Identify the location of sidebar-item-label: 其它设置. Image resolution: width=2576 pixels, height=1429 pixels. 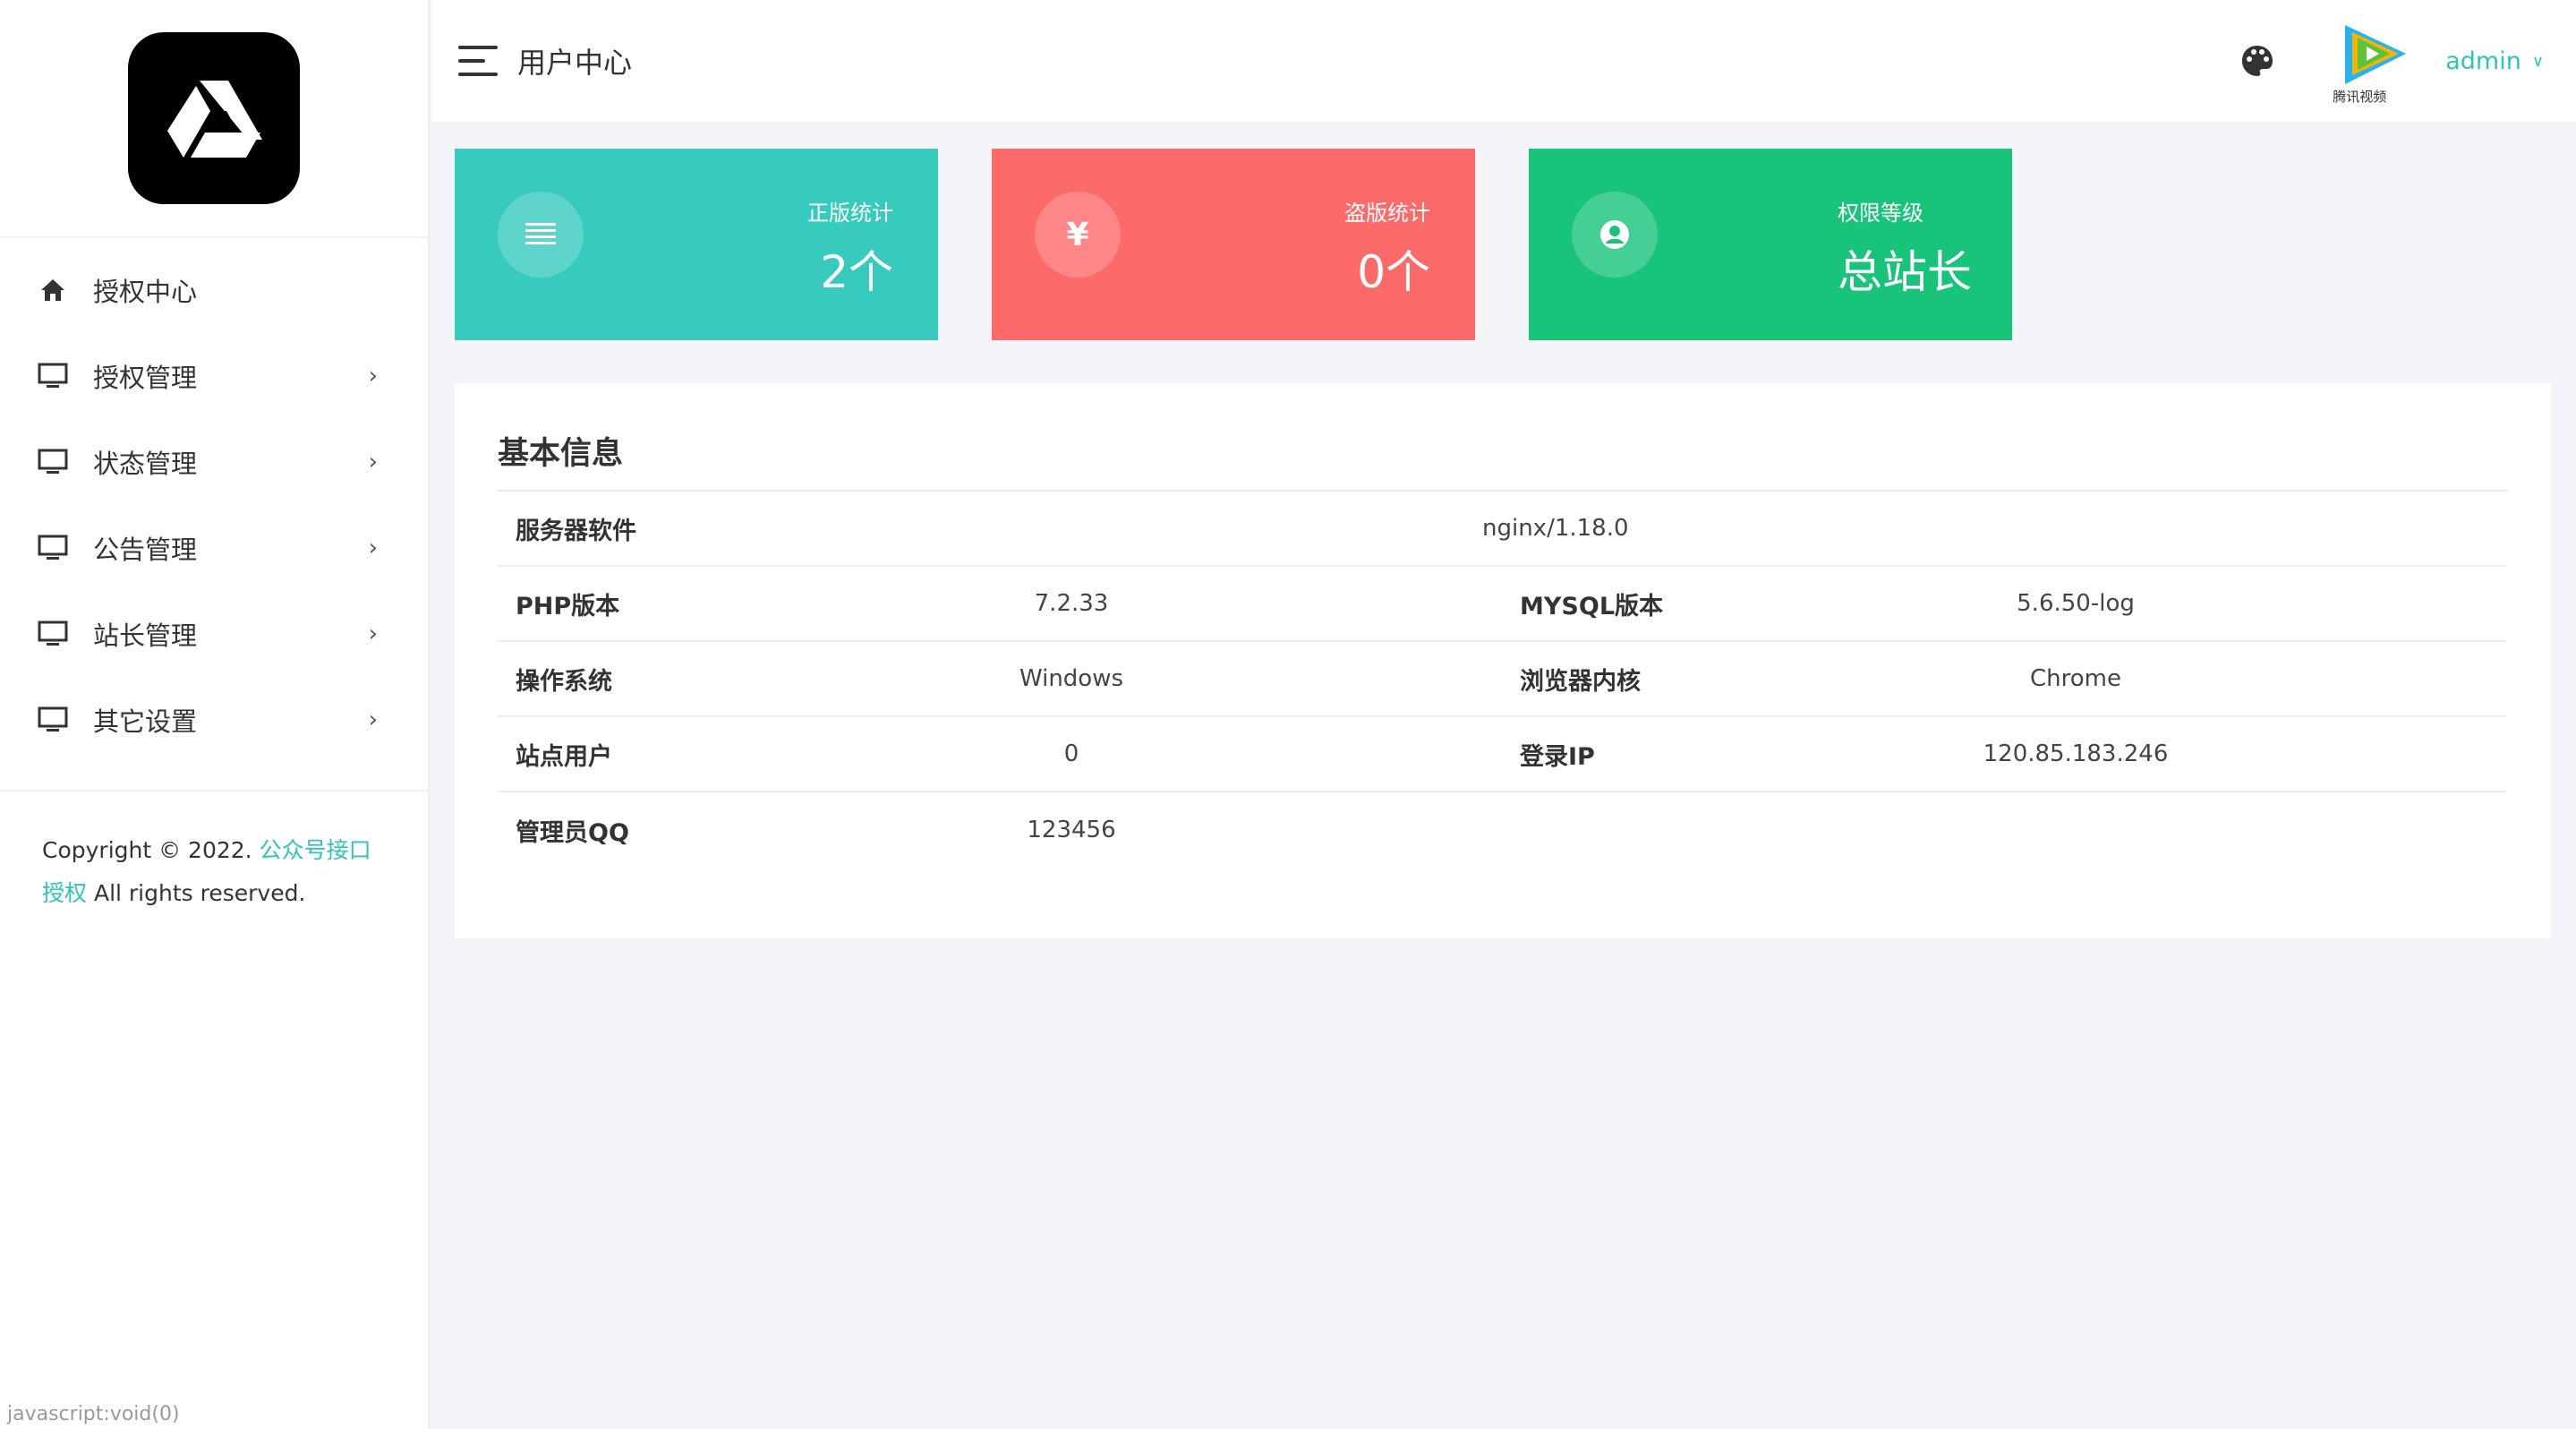
(145, 721).